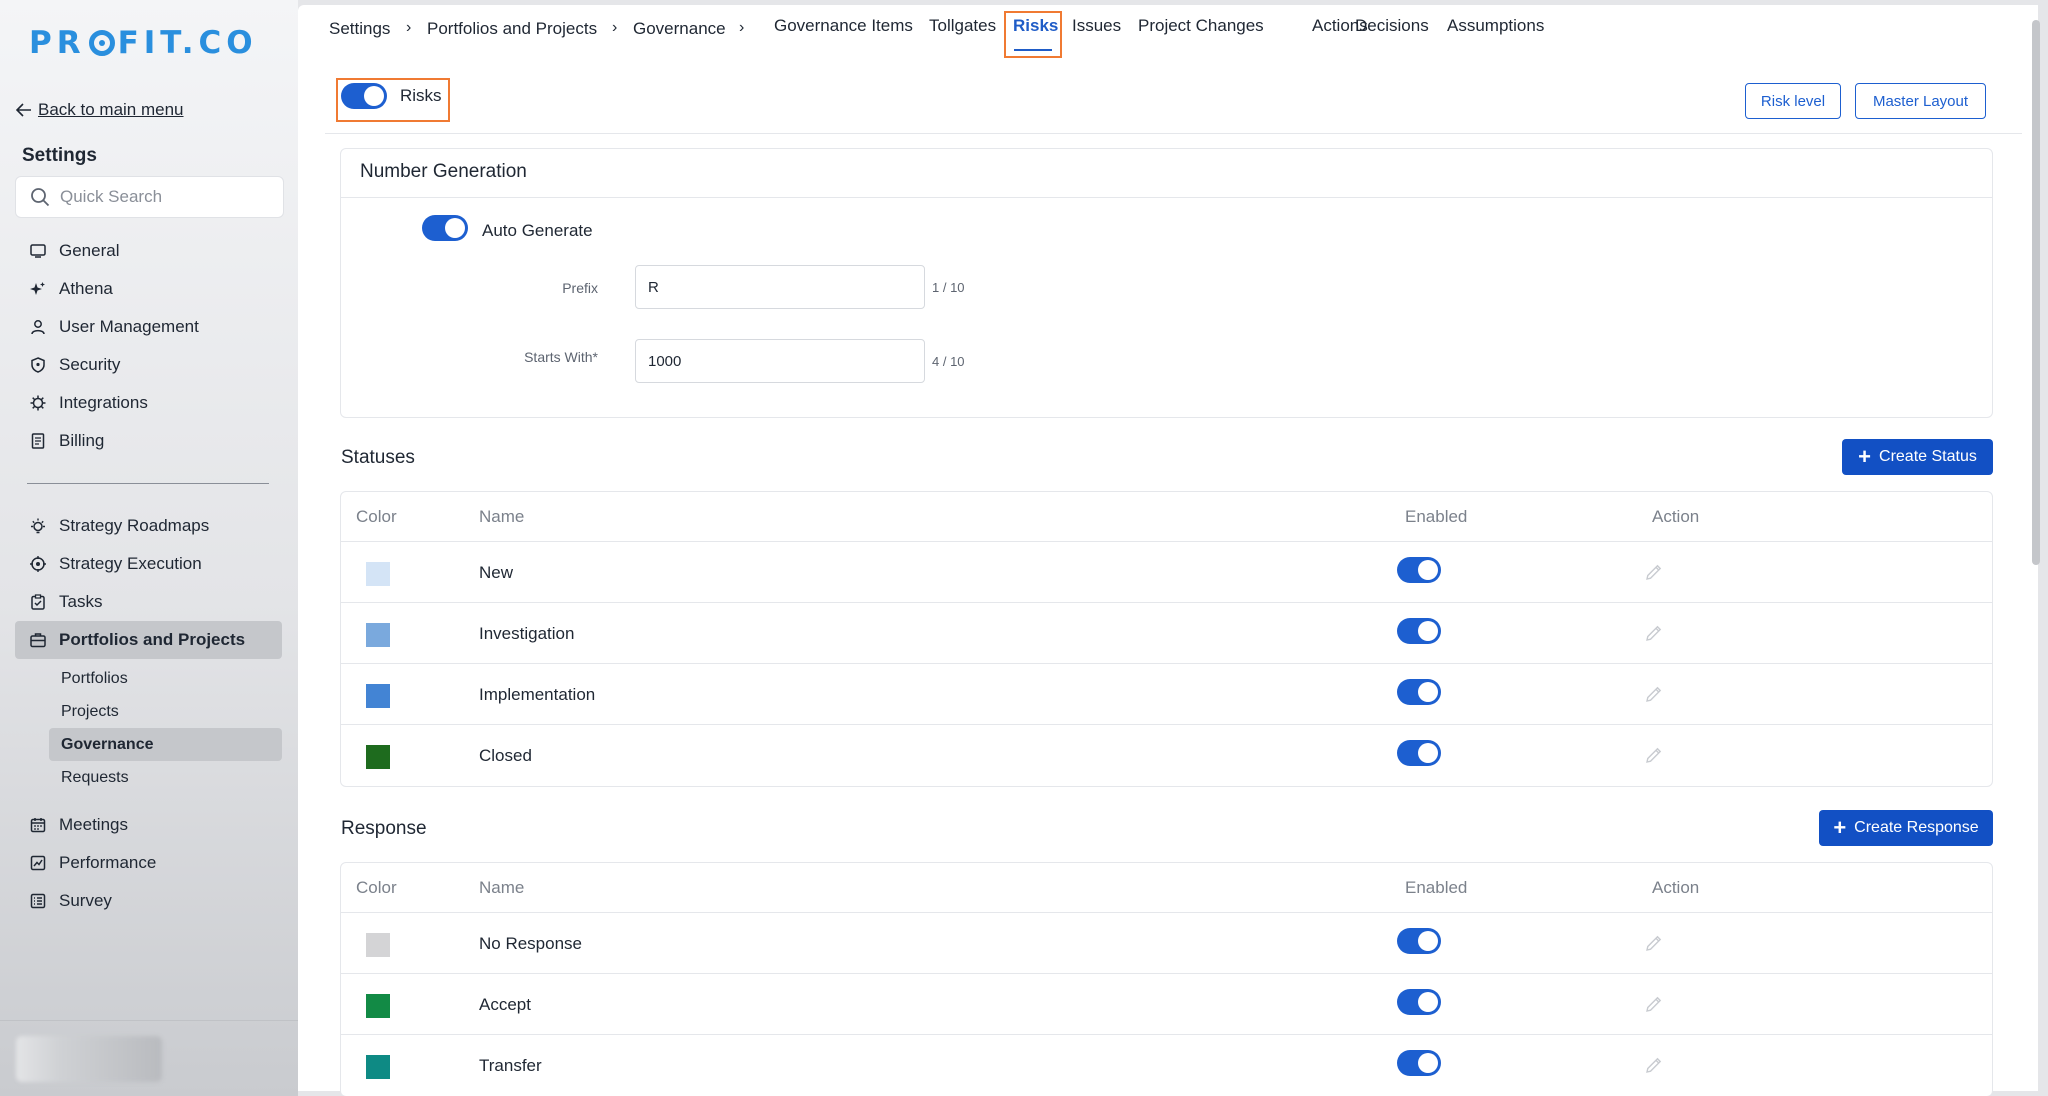 The width and height of the screenshot is (2048, 1096). What do you see at coordinates (103, 402) in the screenshot?
I see `sidebar-item-label: Integrations` at bounding box center [103, 402].